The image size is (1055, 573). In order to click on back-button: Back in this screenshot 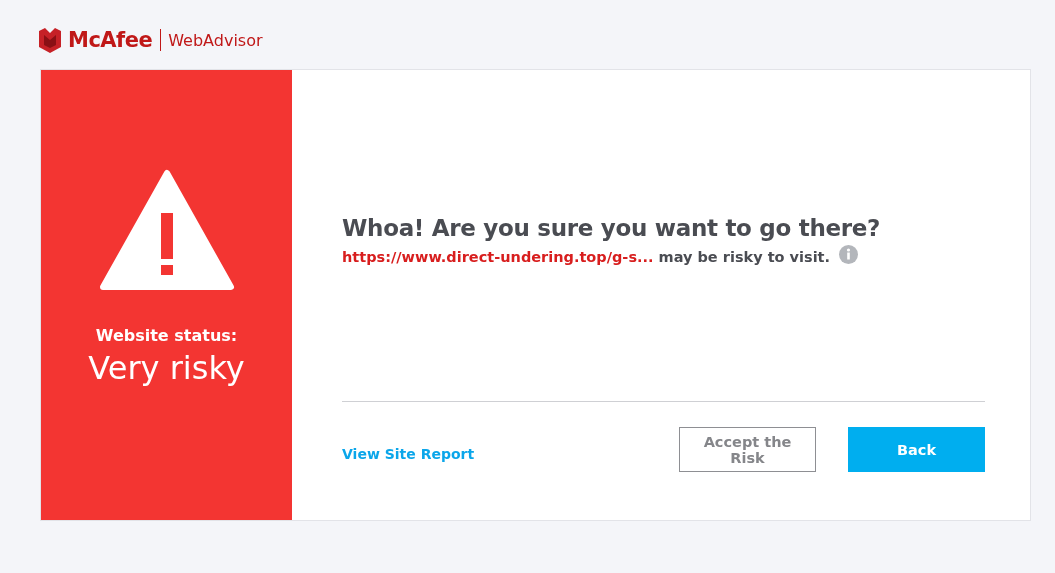, I will do `click(916, 449)`.